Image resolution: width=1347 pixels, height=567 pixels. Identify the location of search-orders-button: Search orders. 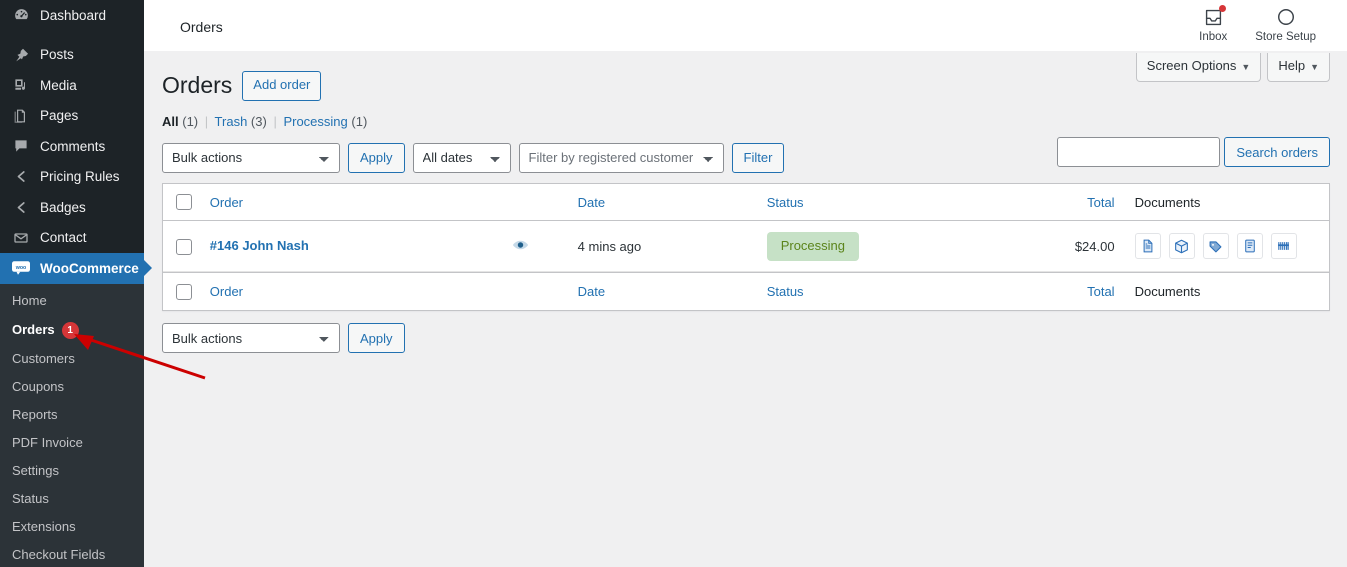
(1277, 152).